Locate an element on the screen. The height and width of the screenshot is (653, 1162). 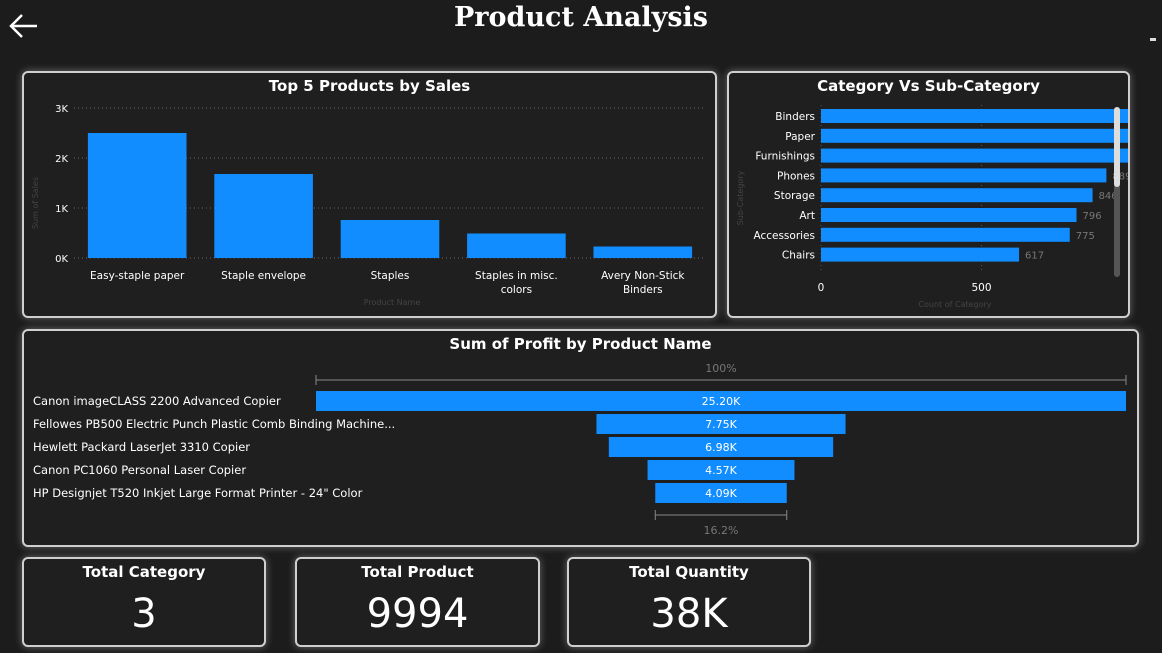
page-title: Product Analysis is located at coordinates (581, 17).